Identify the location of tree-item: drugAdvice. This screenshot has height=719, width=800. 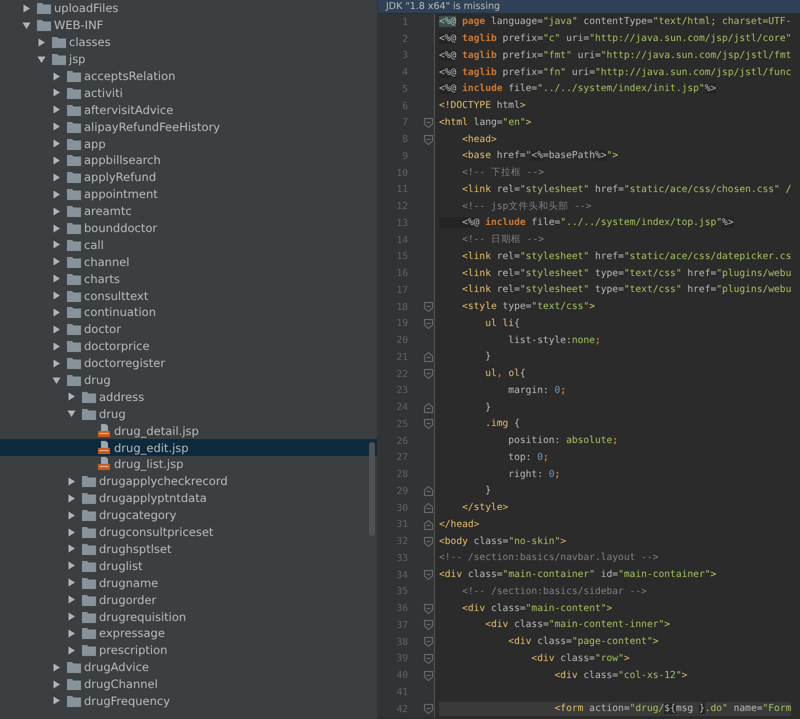
(188, 667).